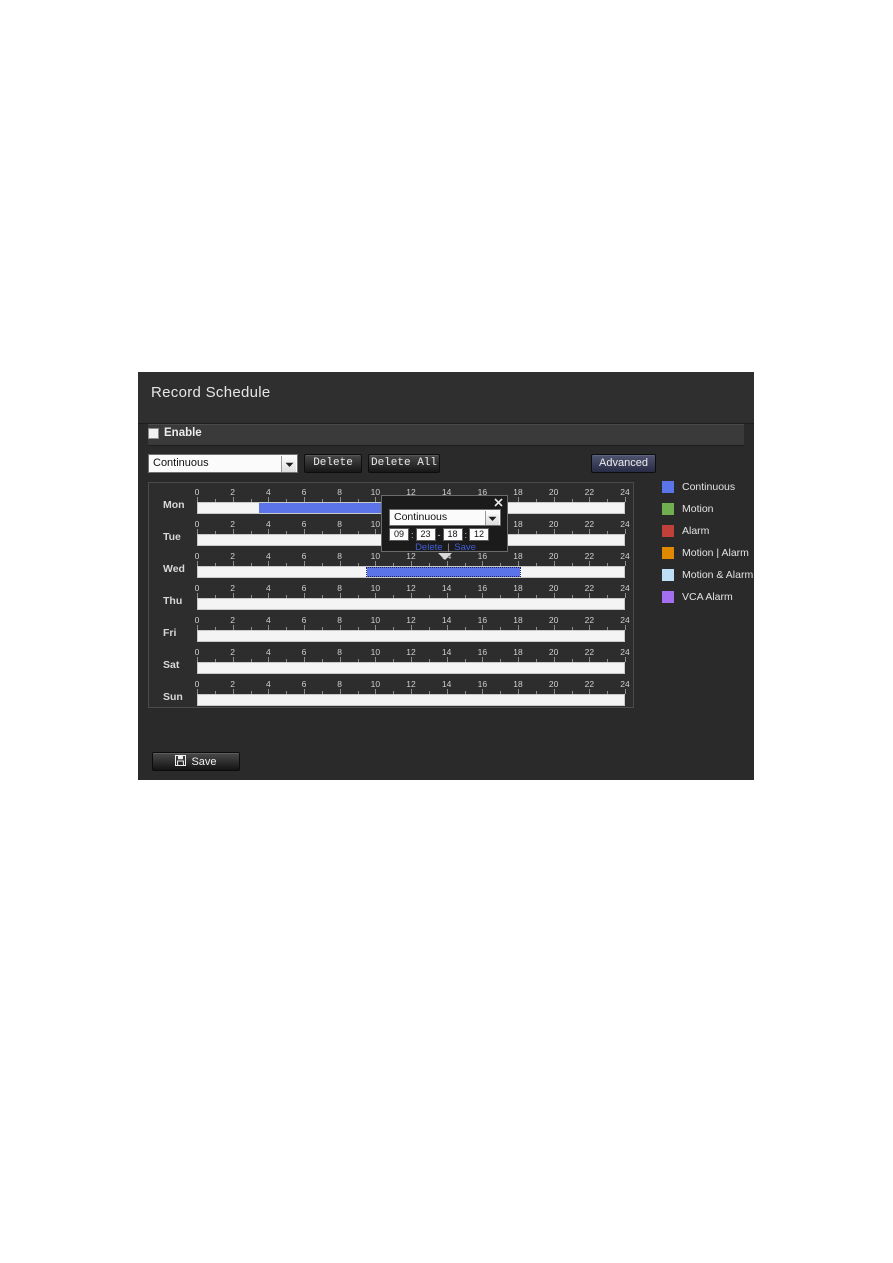 This screenshot has width=893, height=1263. I want to click on end-hour-input: 18, so click(452, 534).